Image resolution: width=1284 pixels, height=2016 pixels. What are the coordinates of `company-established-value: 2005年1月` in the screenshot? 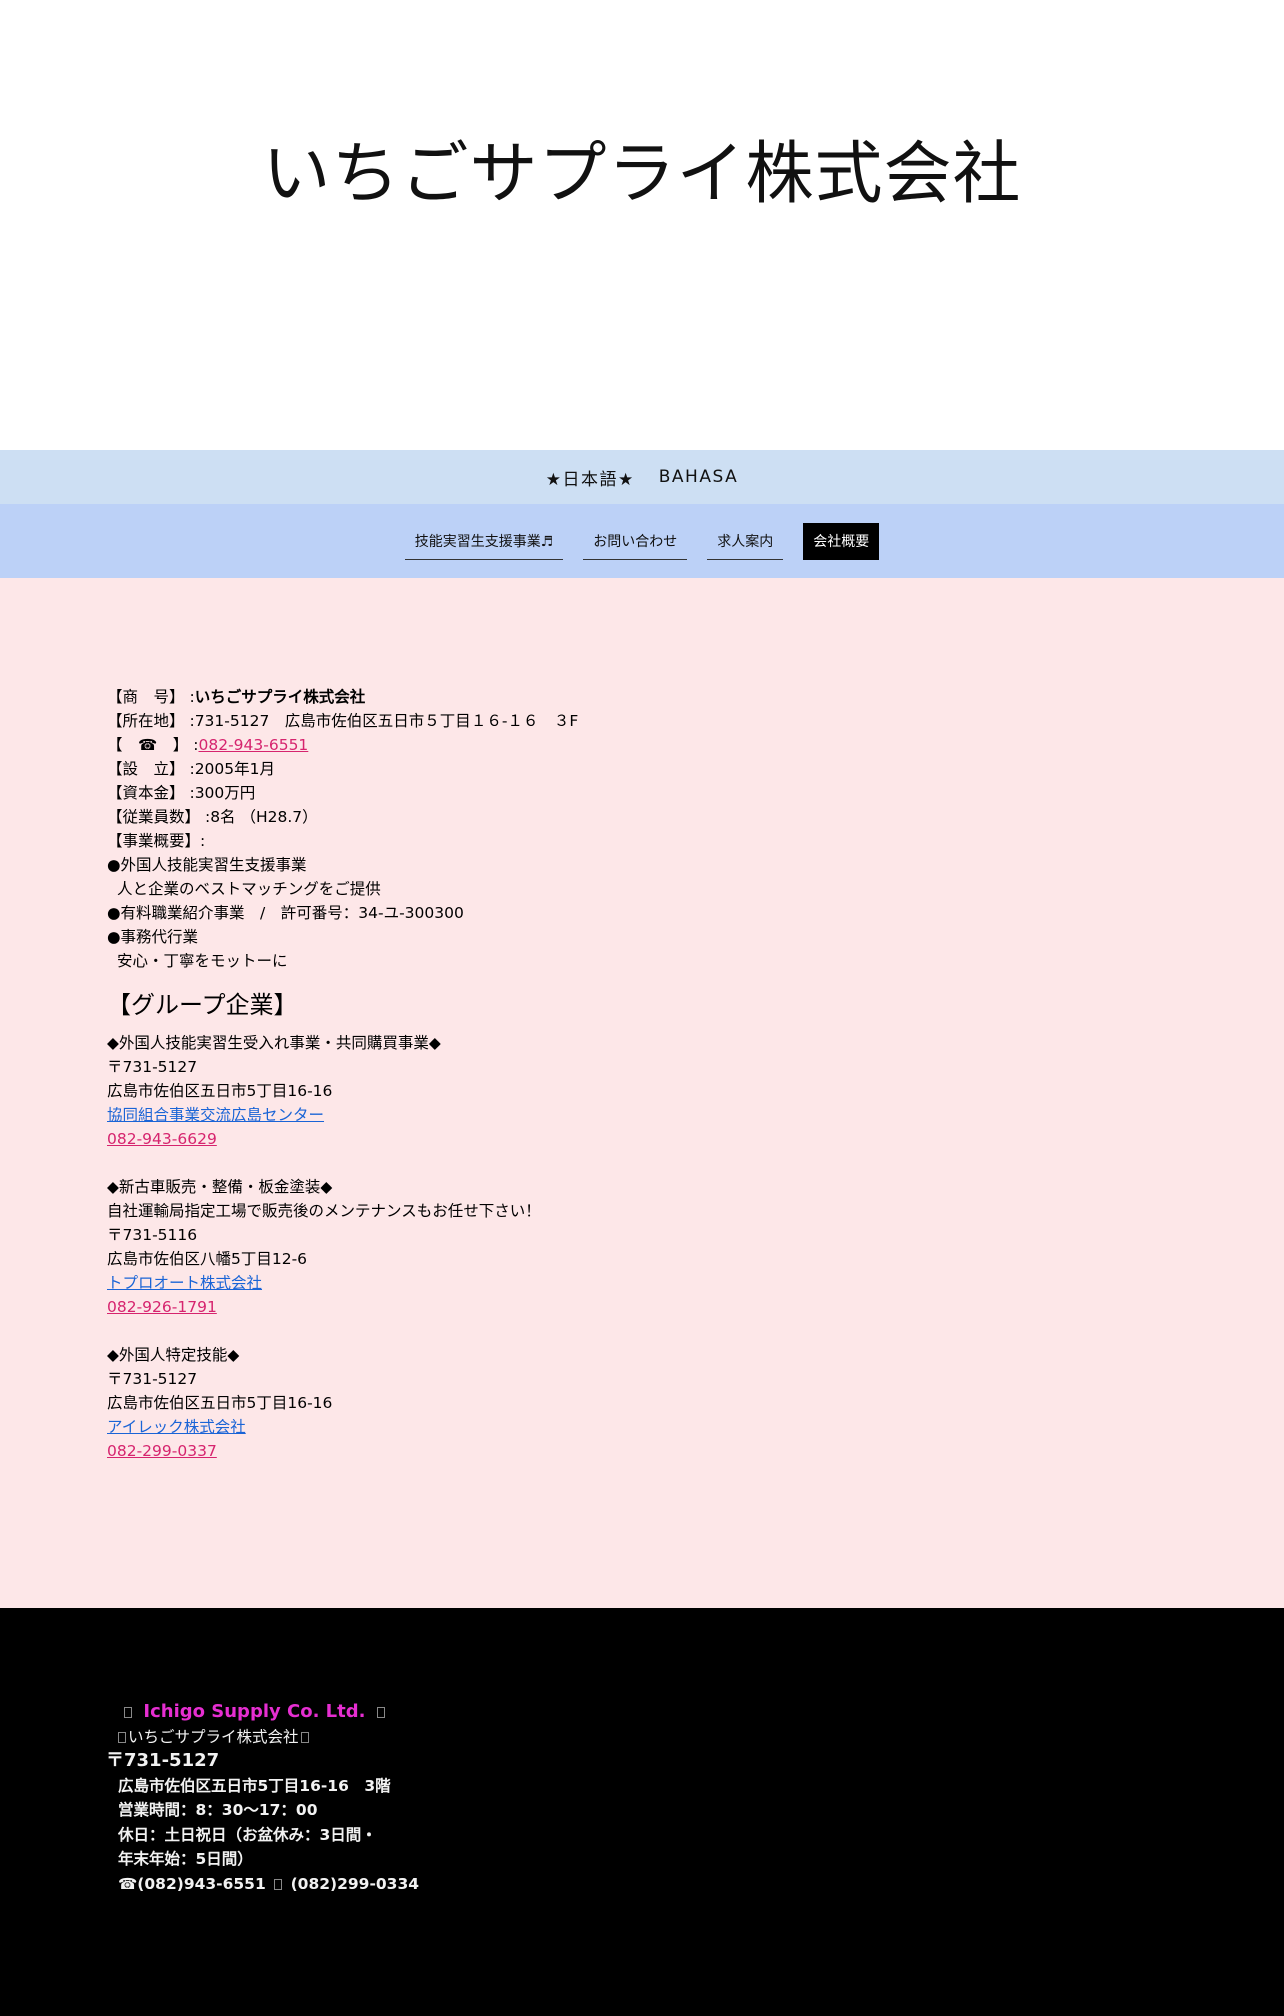 It's located at (234, 769).